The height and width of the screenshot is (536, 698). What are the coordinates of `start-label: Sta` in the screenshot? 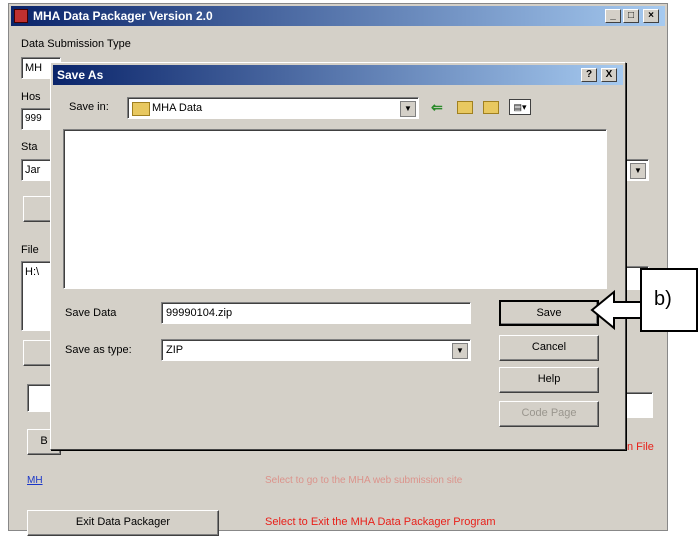 It's located at (29, 147).